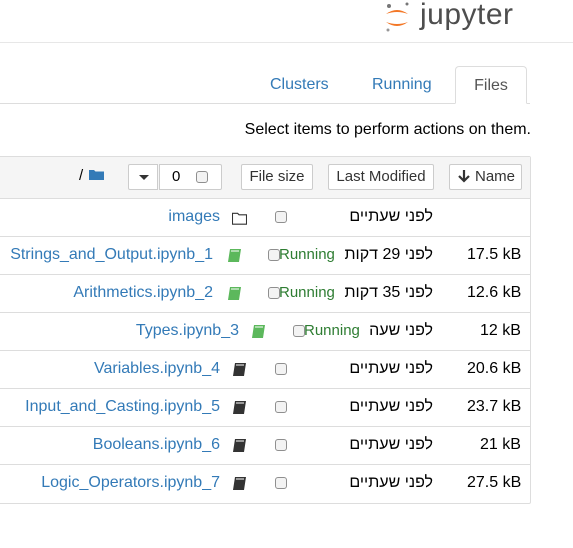 This screenshot has width=573, height=548. I want to click on tab-running: Running, so click(402, 86).